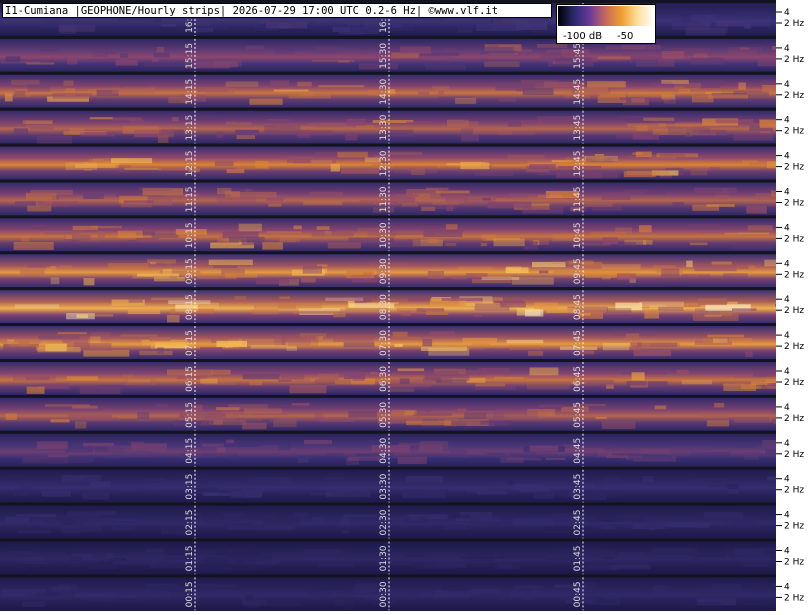  Describe the element at coordinates (578, 307) in the screenshot. I see `time-label: 08:45` at that location.